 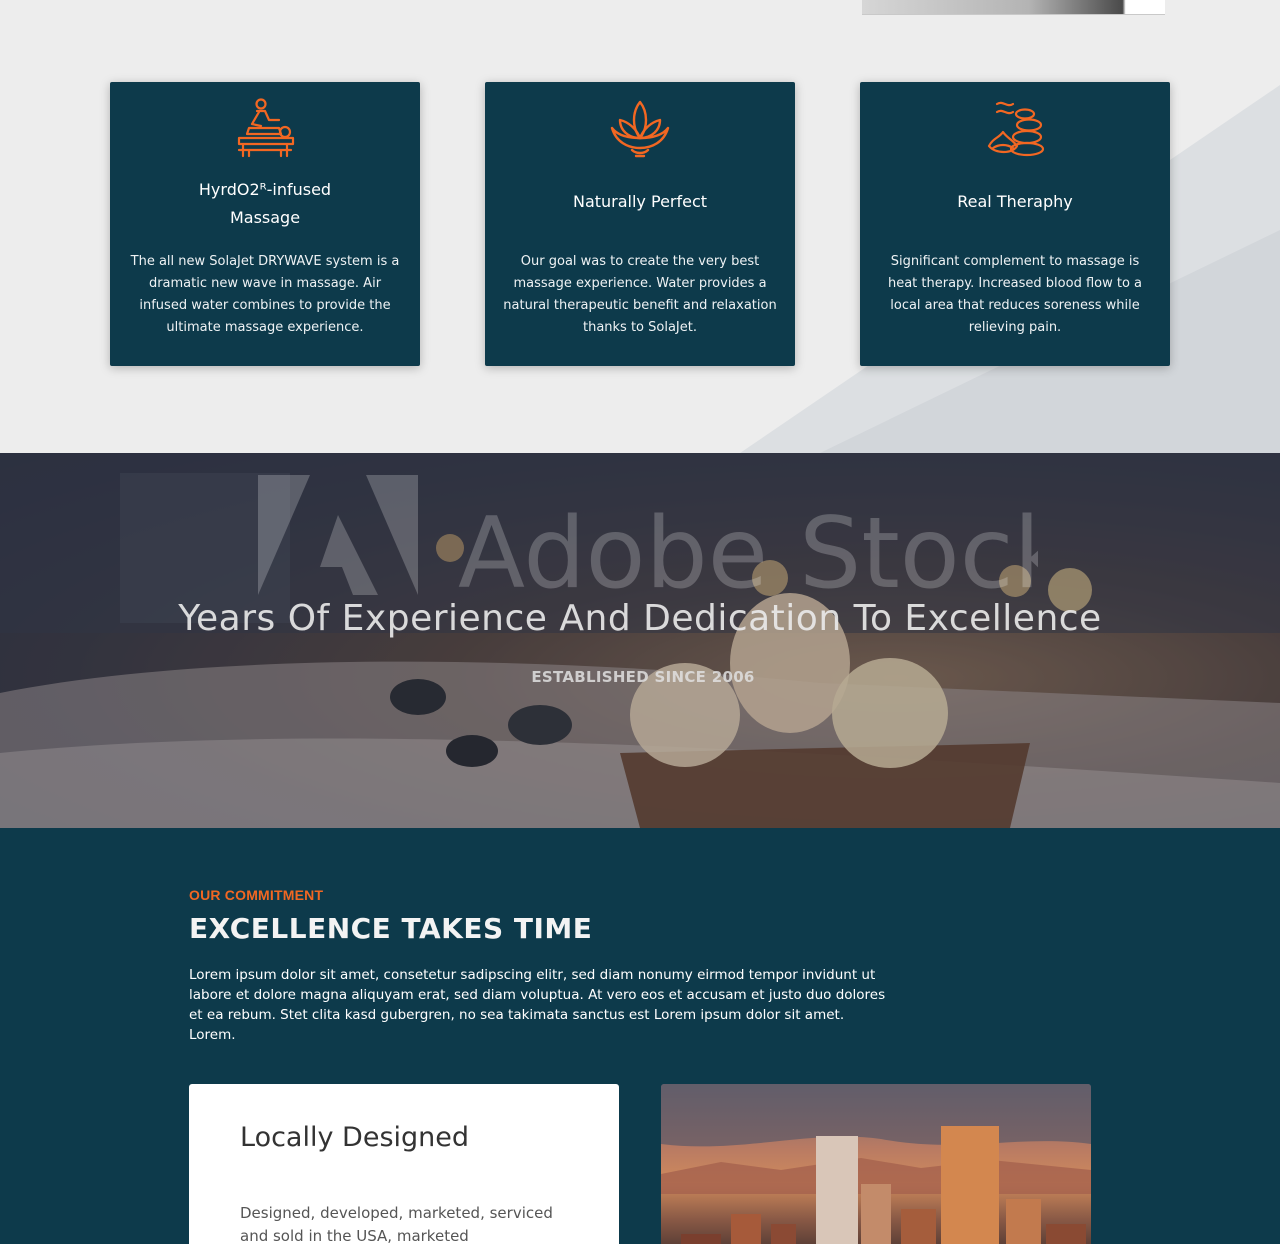 I want to click on adobe-stock-watermark: Adobe Stock, so click(x=664, y=543).